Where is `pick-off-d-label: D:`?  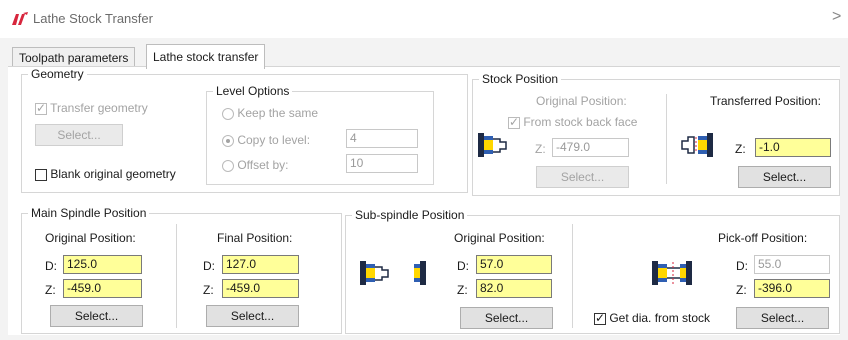 pick-off-d-label: D: is located at coordinates (742, 266).